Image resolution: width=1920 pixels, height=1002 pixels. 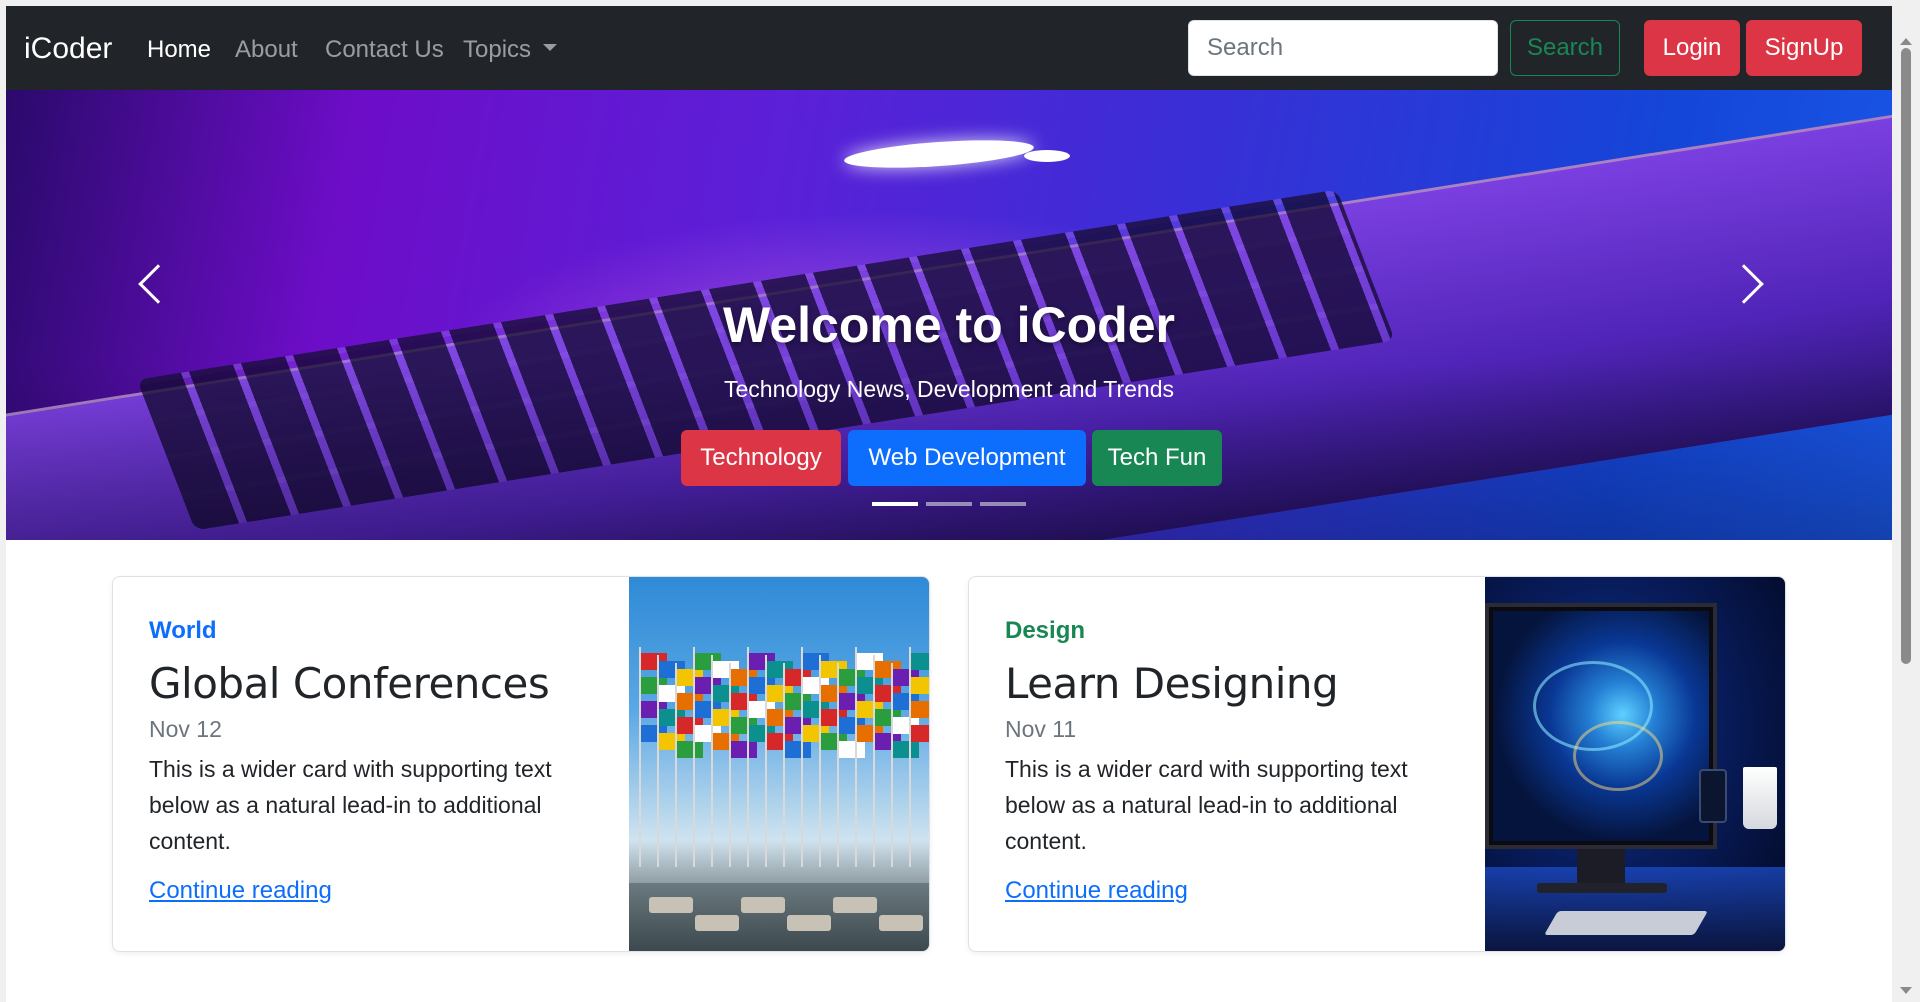 What do you see at coordinates (266, 50) in the screenshot?
I see `nav-about: About` at bounding box center [266, 50].